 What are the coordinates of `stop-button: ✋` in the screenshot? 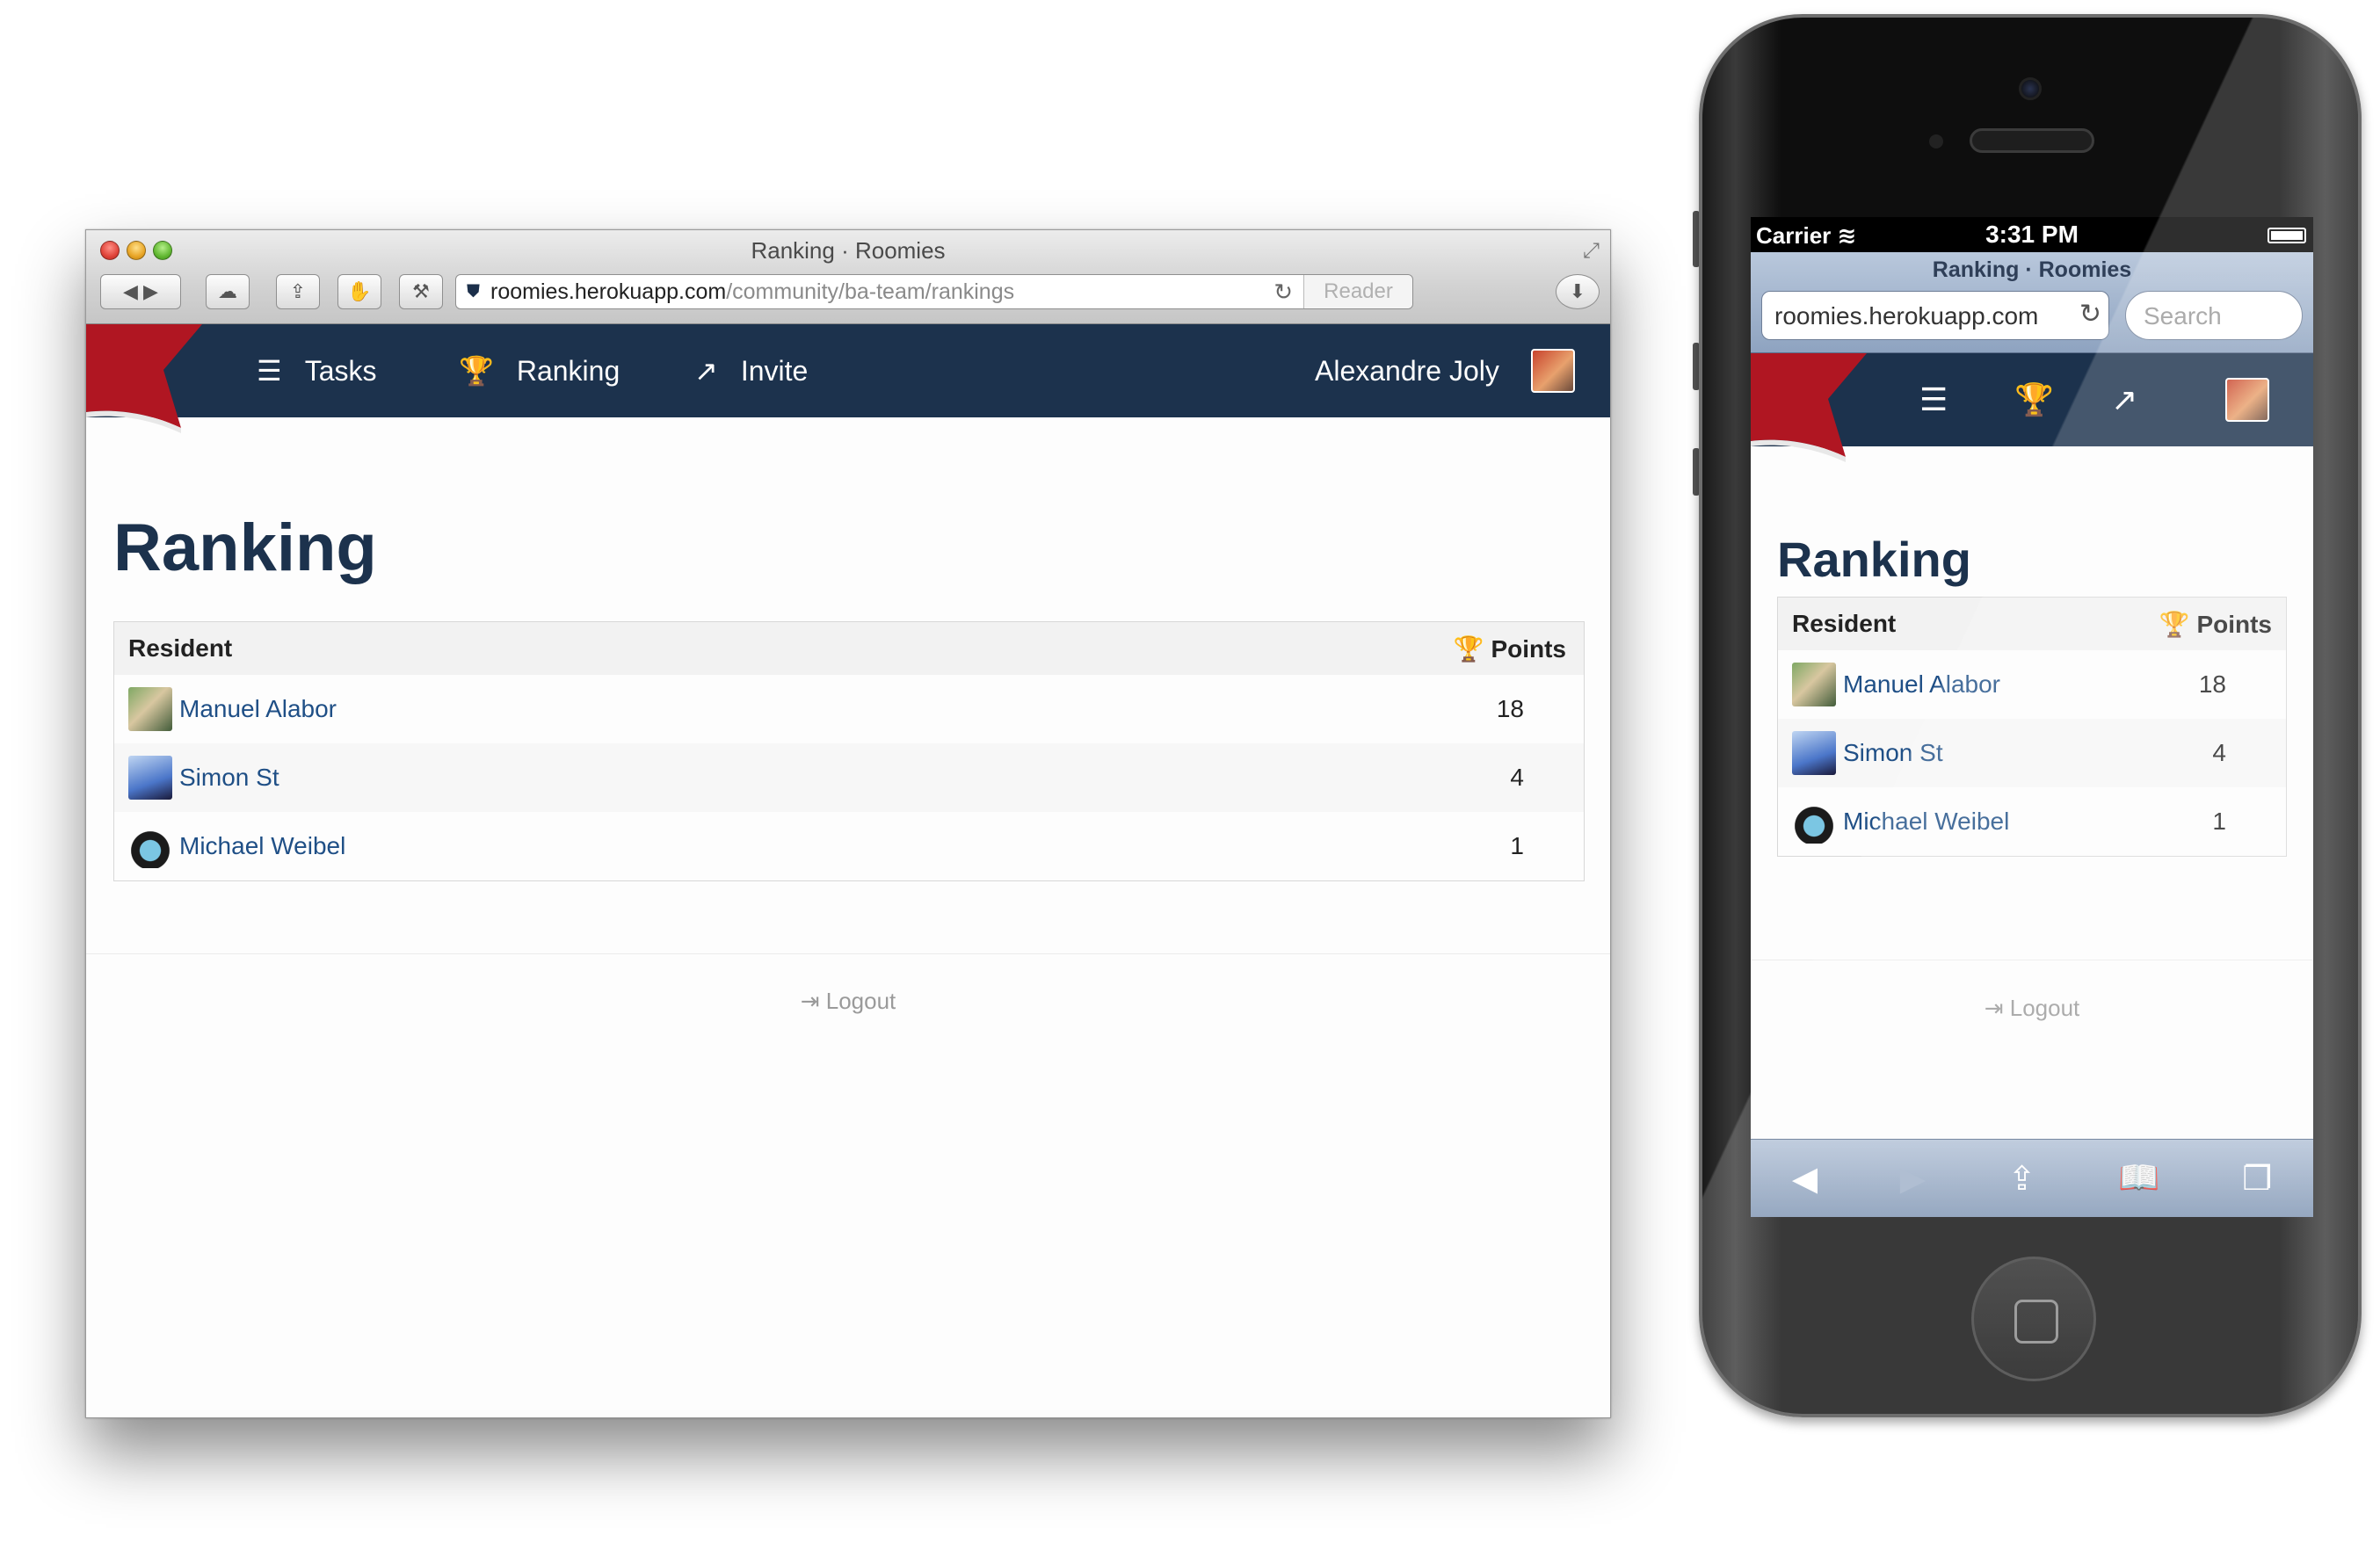 It's located at (359, 291).